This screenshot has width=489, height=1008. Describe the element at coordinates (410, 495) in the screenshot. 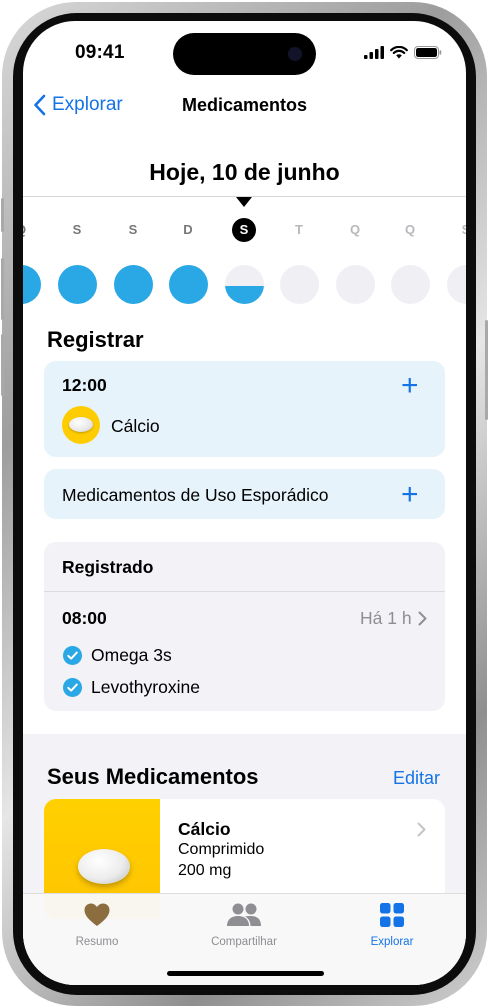

I see `add-sporadic-button: +` at that location.